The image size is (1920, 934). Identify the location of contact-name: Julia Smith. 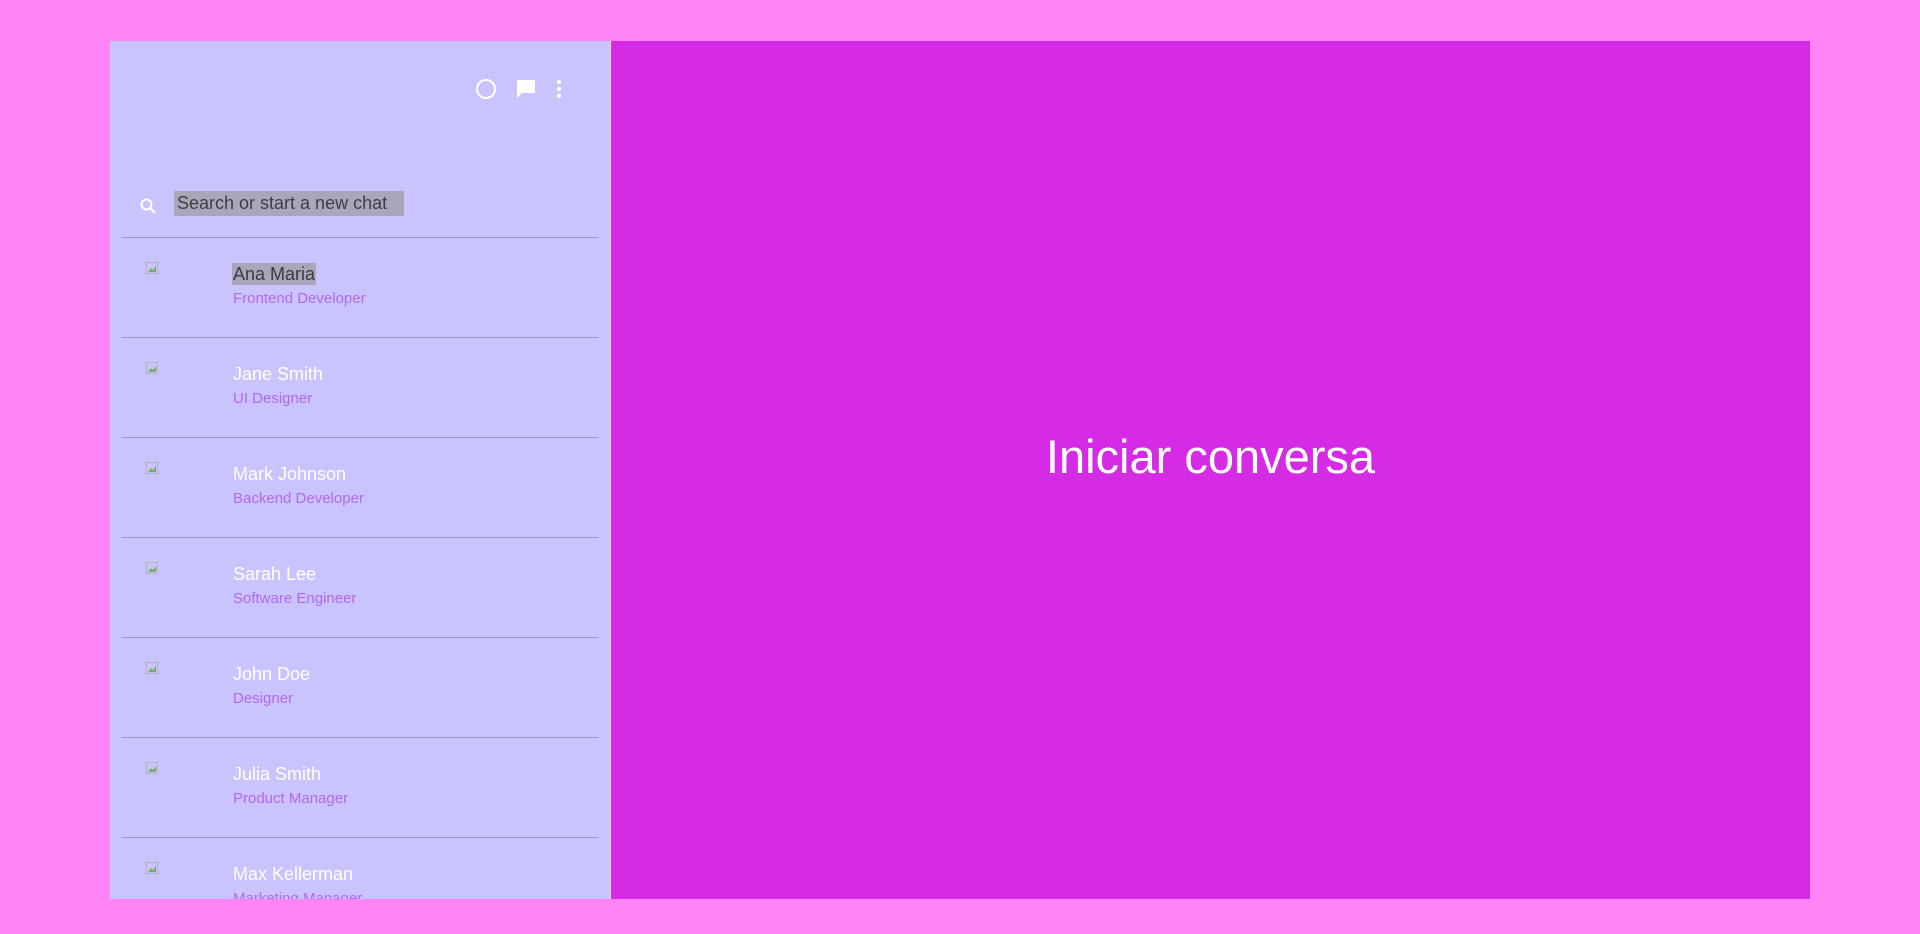
(277, 774).